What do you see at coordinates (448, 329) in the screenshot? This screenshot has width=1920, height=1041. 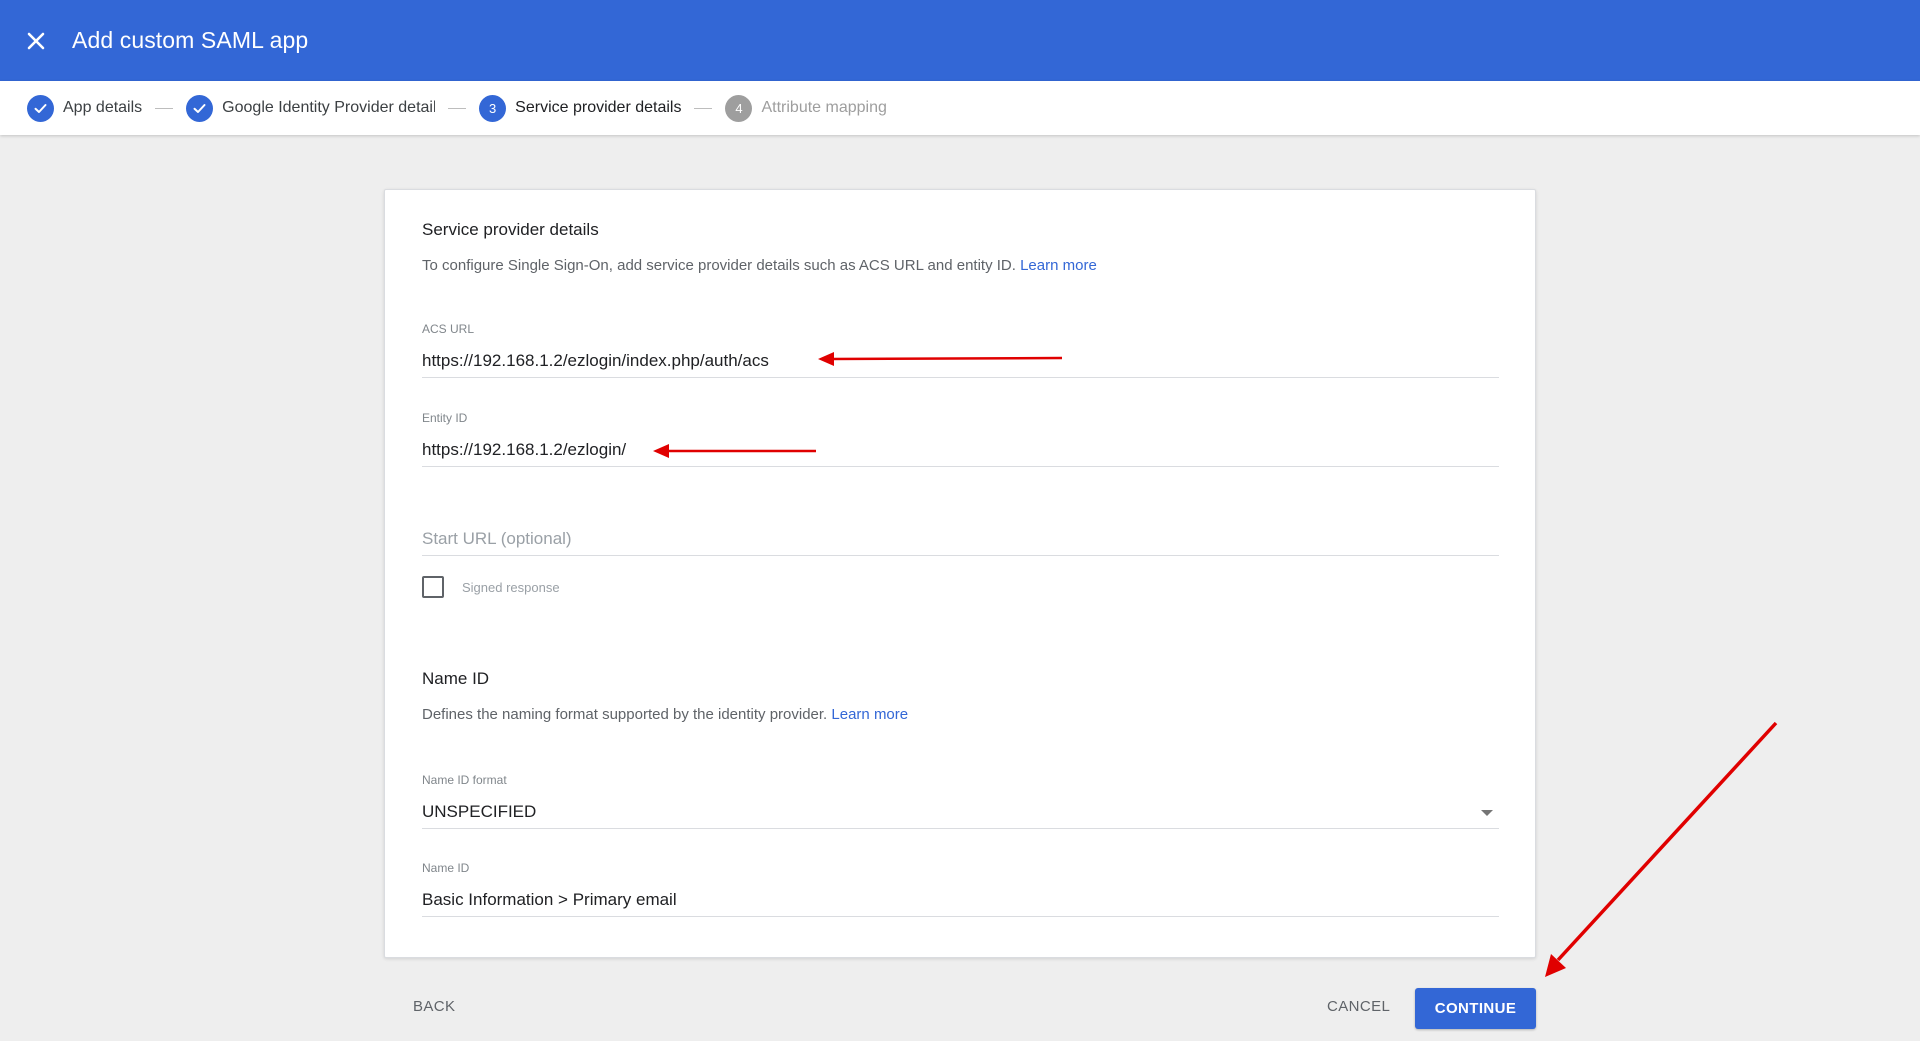 I see `field-label: ACS URL` at bounding box center [448, 329].